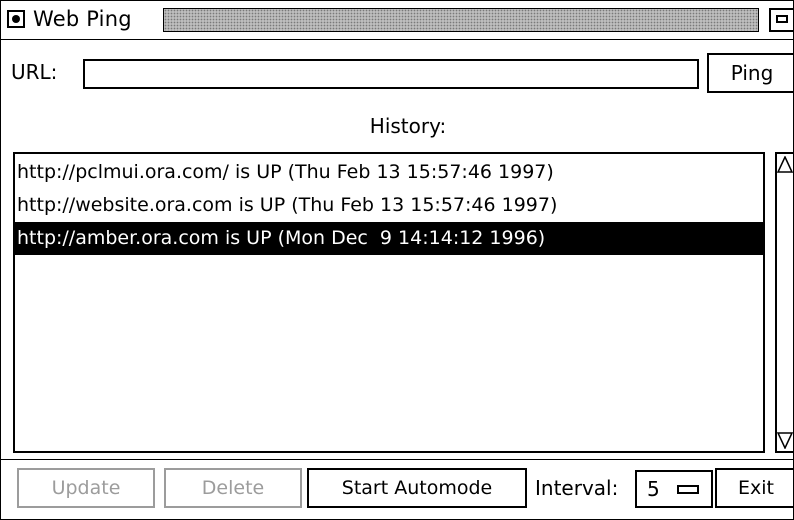 This screenshot has height=520, width=794. What do you see at coordinates (34, 72) in the screenshot?
I see `url-label: URL:` at bounding box center [34, 72].